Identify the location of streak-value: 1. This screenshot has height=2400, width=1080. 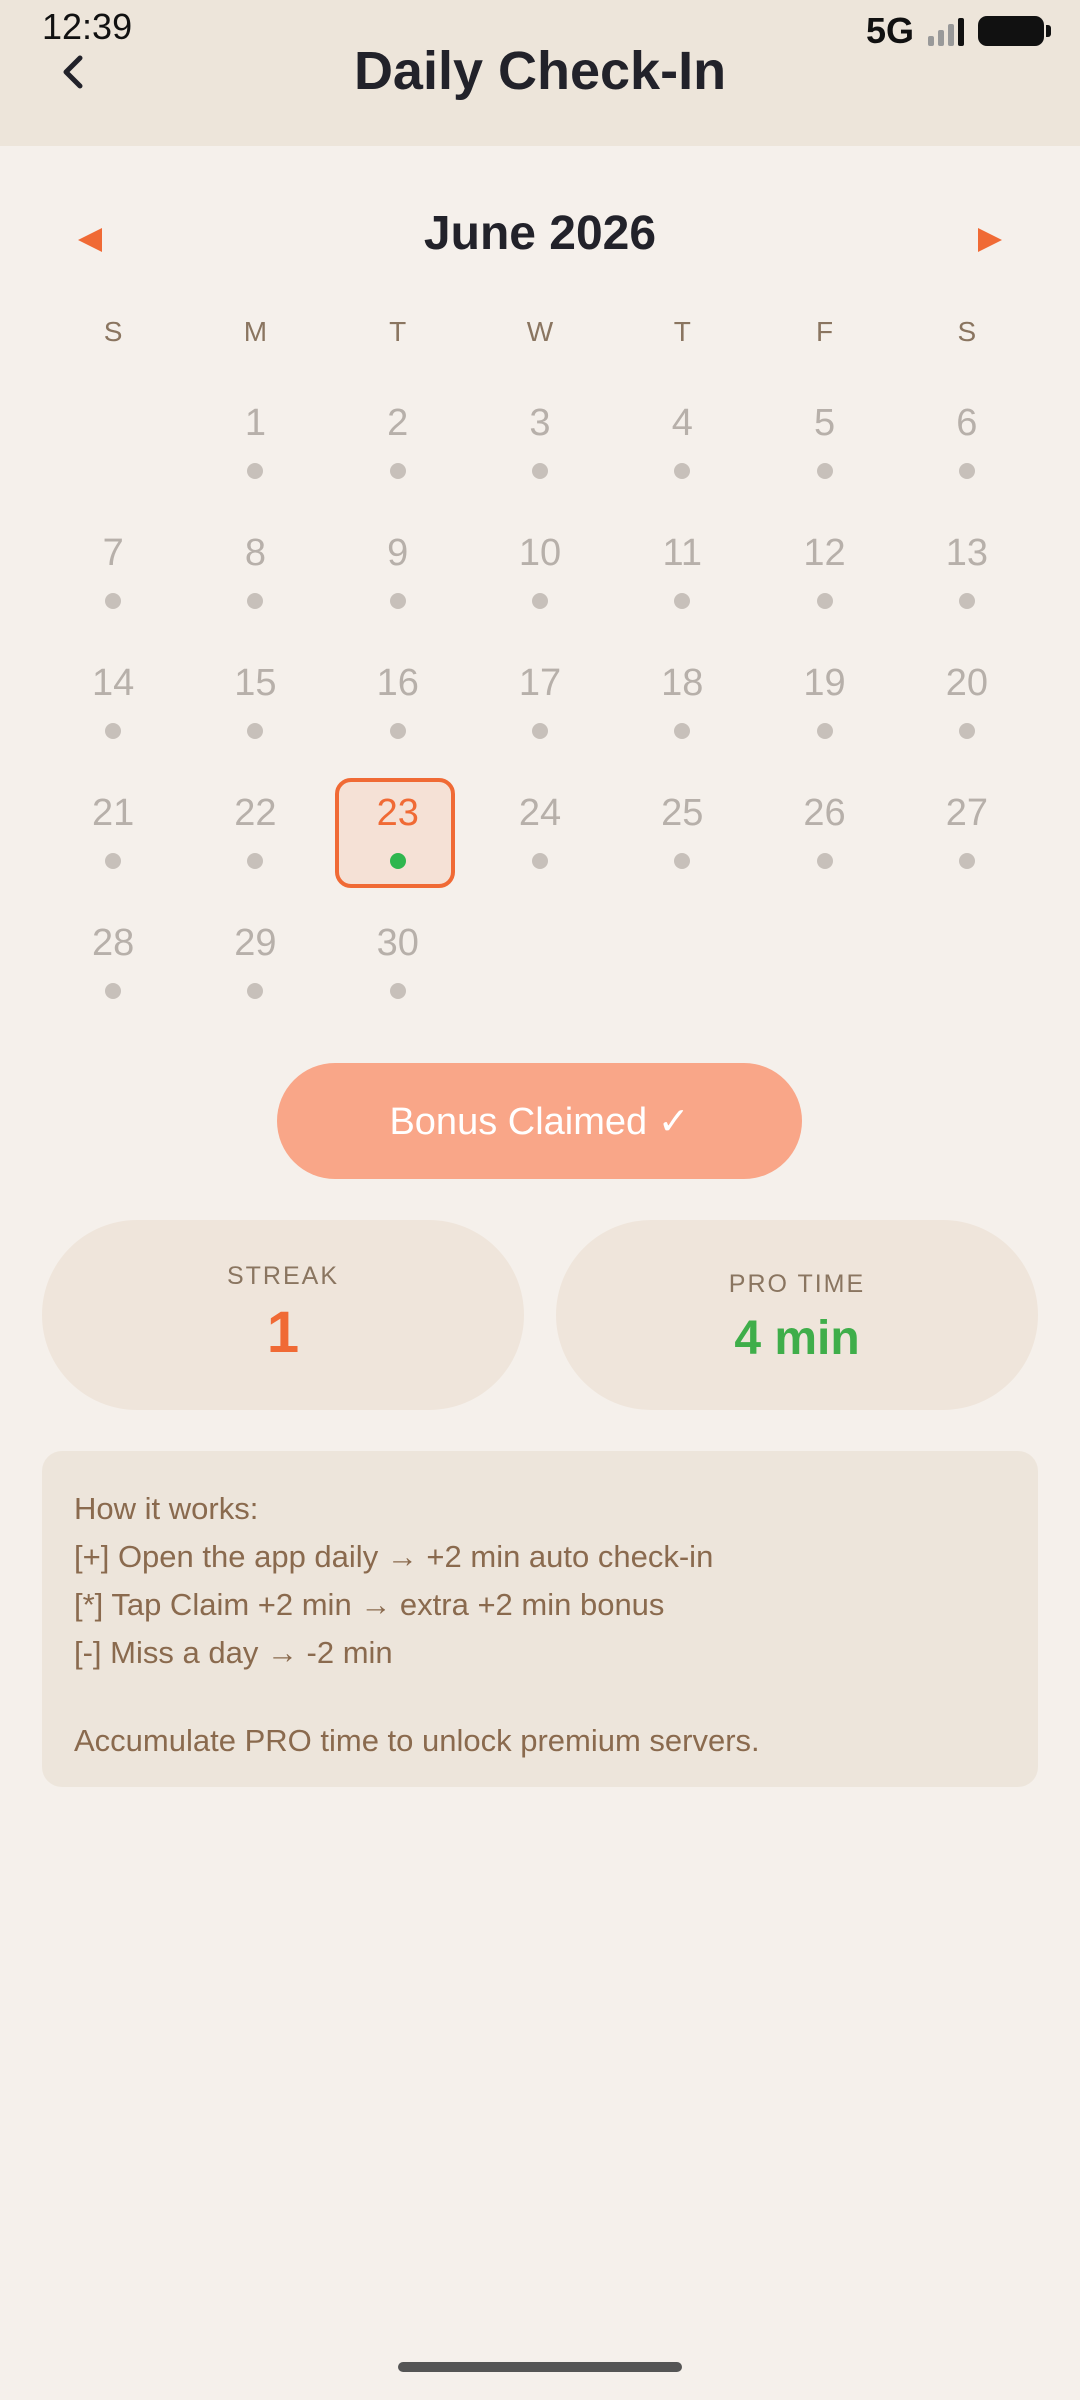
(283, 1332).